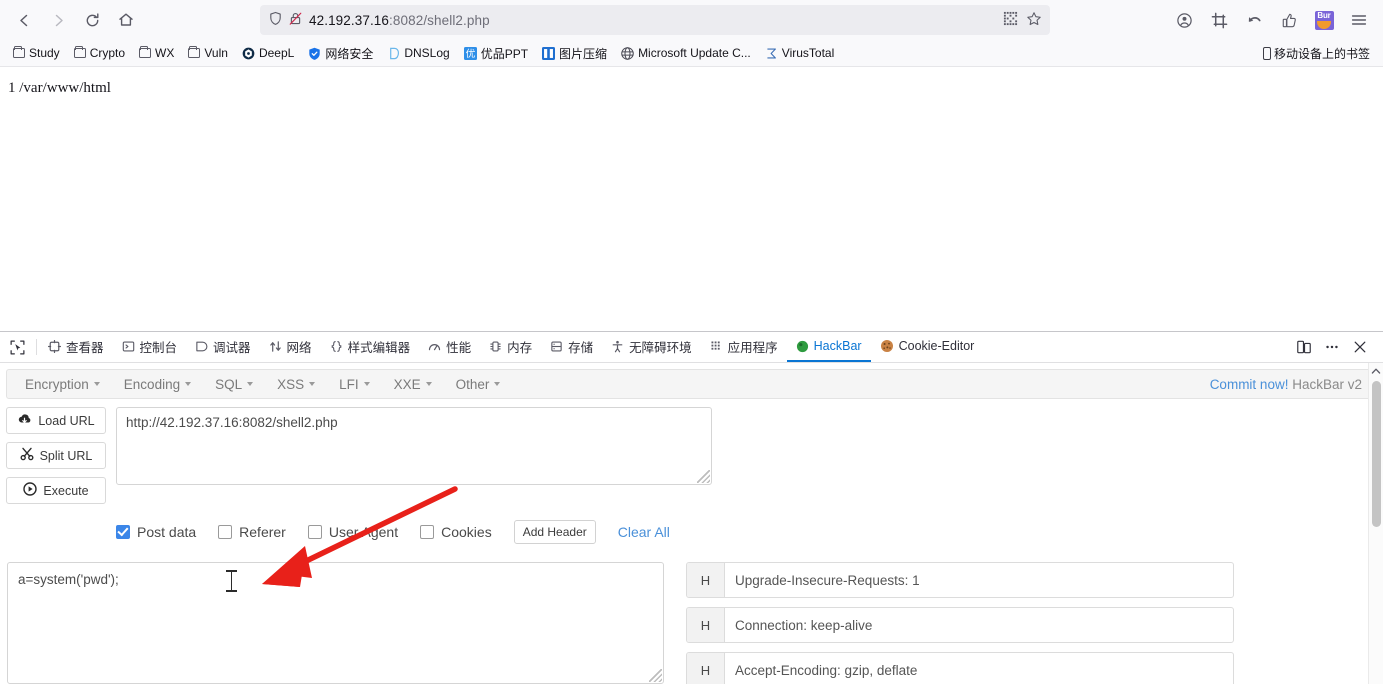 The image size is (1383, 684). I want to click on burp-flame-shape, so click(1324, 24).